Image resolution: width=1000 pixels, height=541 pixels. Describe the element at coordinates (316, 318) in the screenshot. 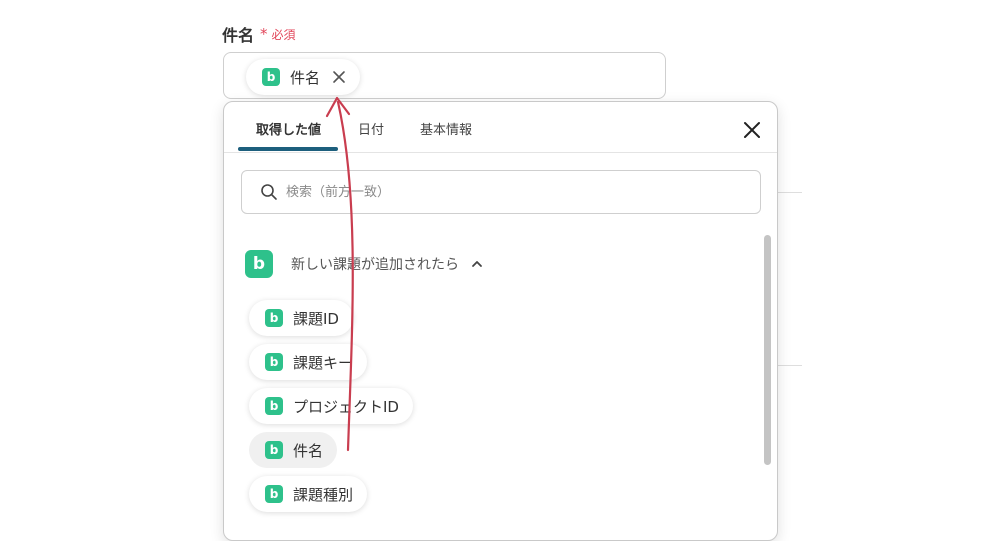

I see `item-label: 課題ID` at that location.